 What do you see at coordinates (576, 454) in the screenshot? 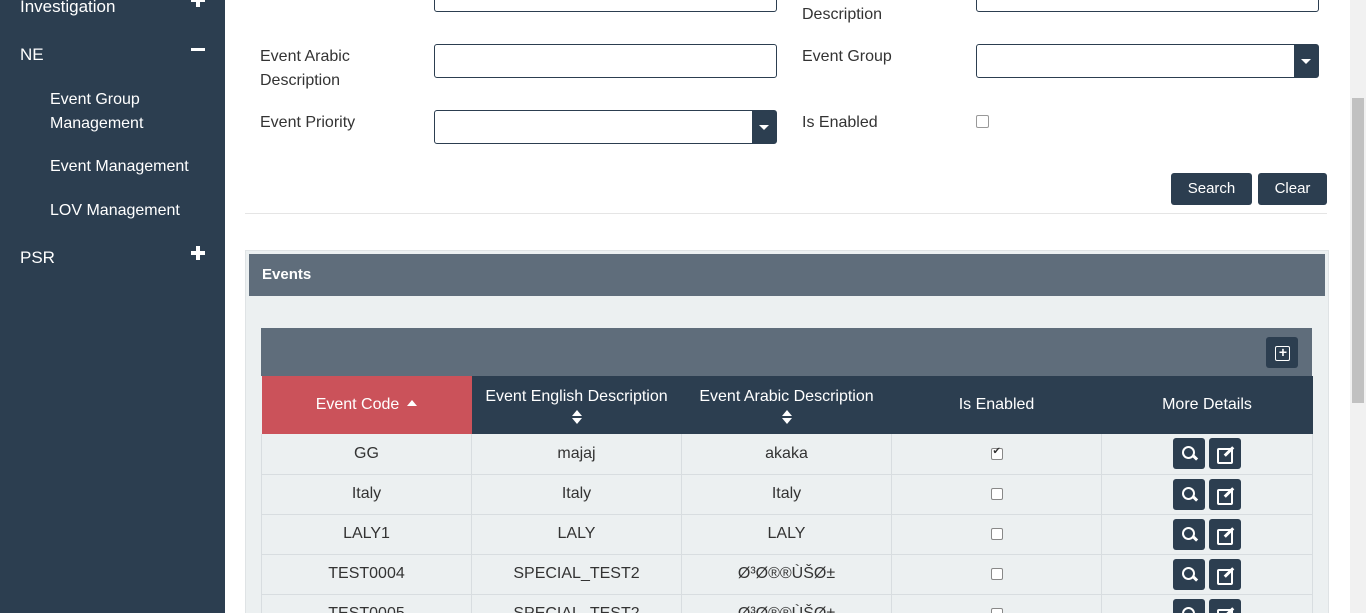
I see `cell-english-description: majaj` at bounding box center [576, 454].